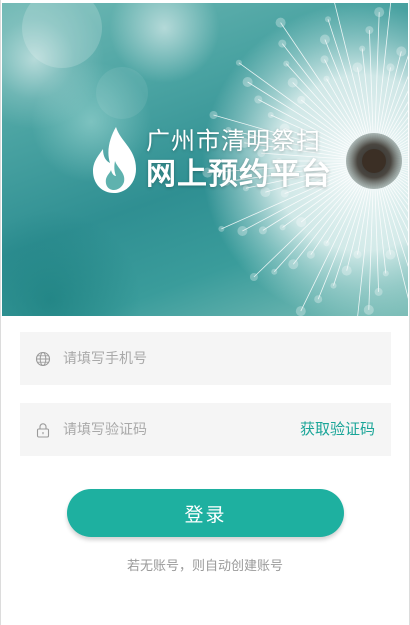 This screenshot has height=625, width=410. What do you see at coordinates (173, 429) in the screenshot?
I see `code-input` at bounding box center [173, 429].